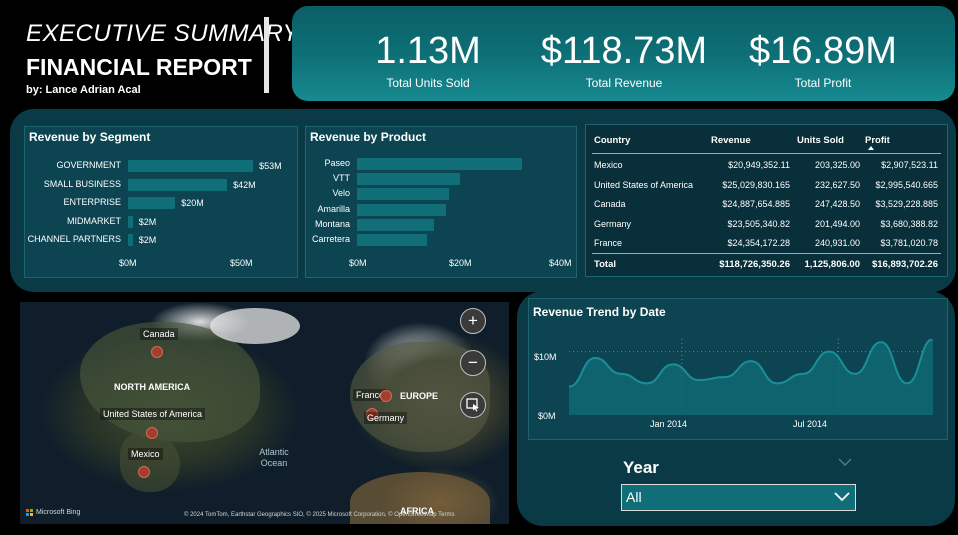  Describe the element at coordinates (613, 223) in the screenshot. I see `table-cell-country: Germany` at that location.